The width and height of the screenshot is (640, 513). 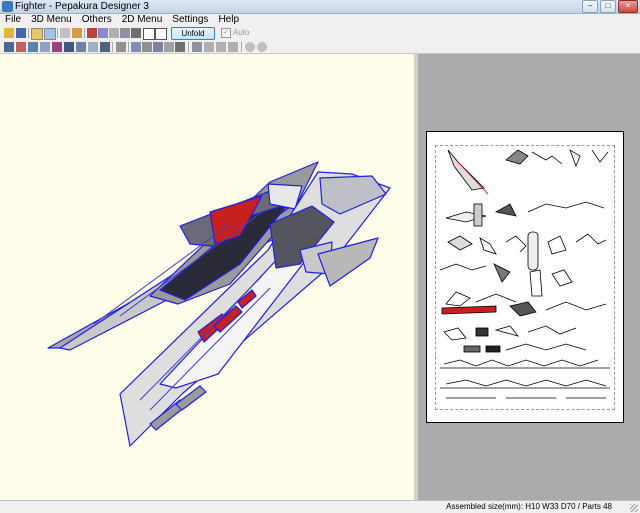 What do you see at coordinates (197, 47) in the screenshot?
I see `flap-left-icon` at bounding box center [197, 47].